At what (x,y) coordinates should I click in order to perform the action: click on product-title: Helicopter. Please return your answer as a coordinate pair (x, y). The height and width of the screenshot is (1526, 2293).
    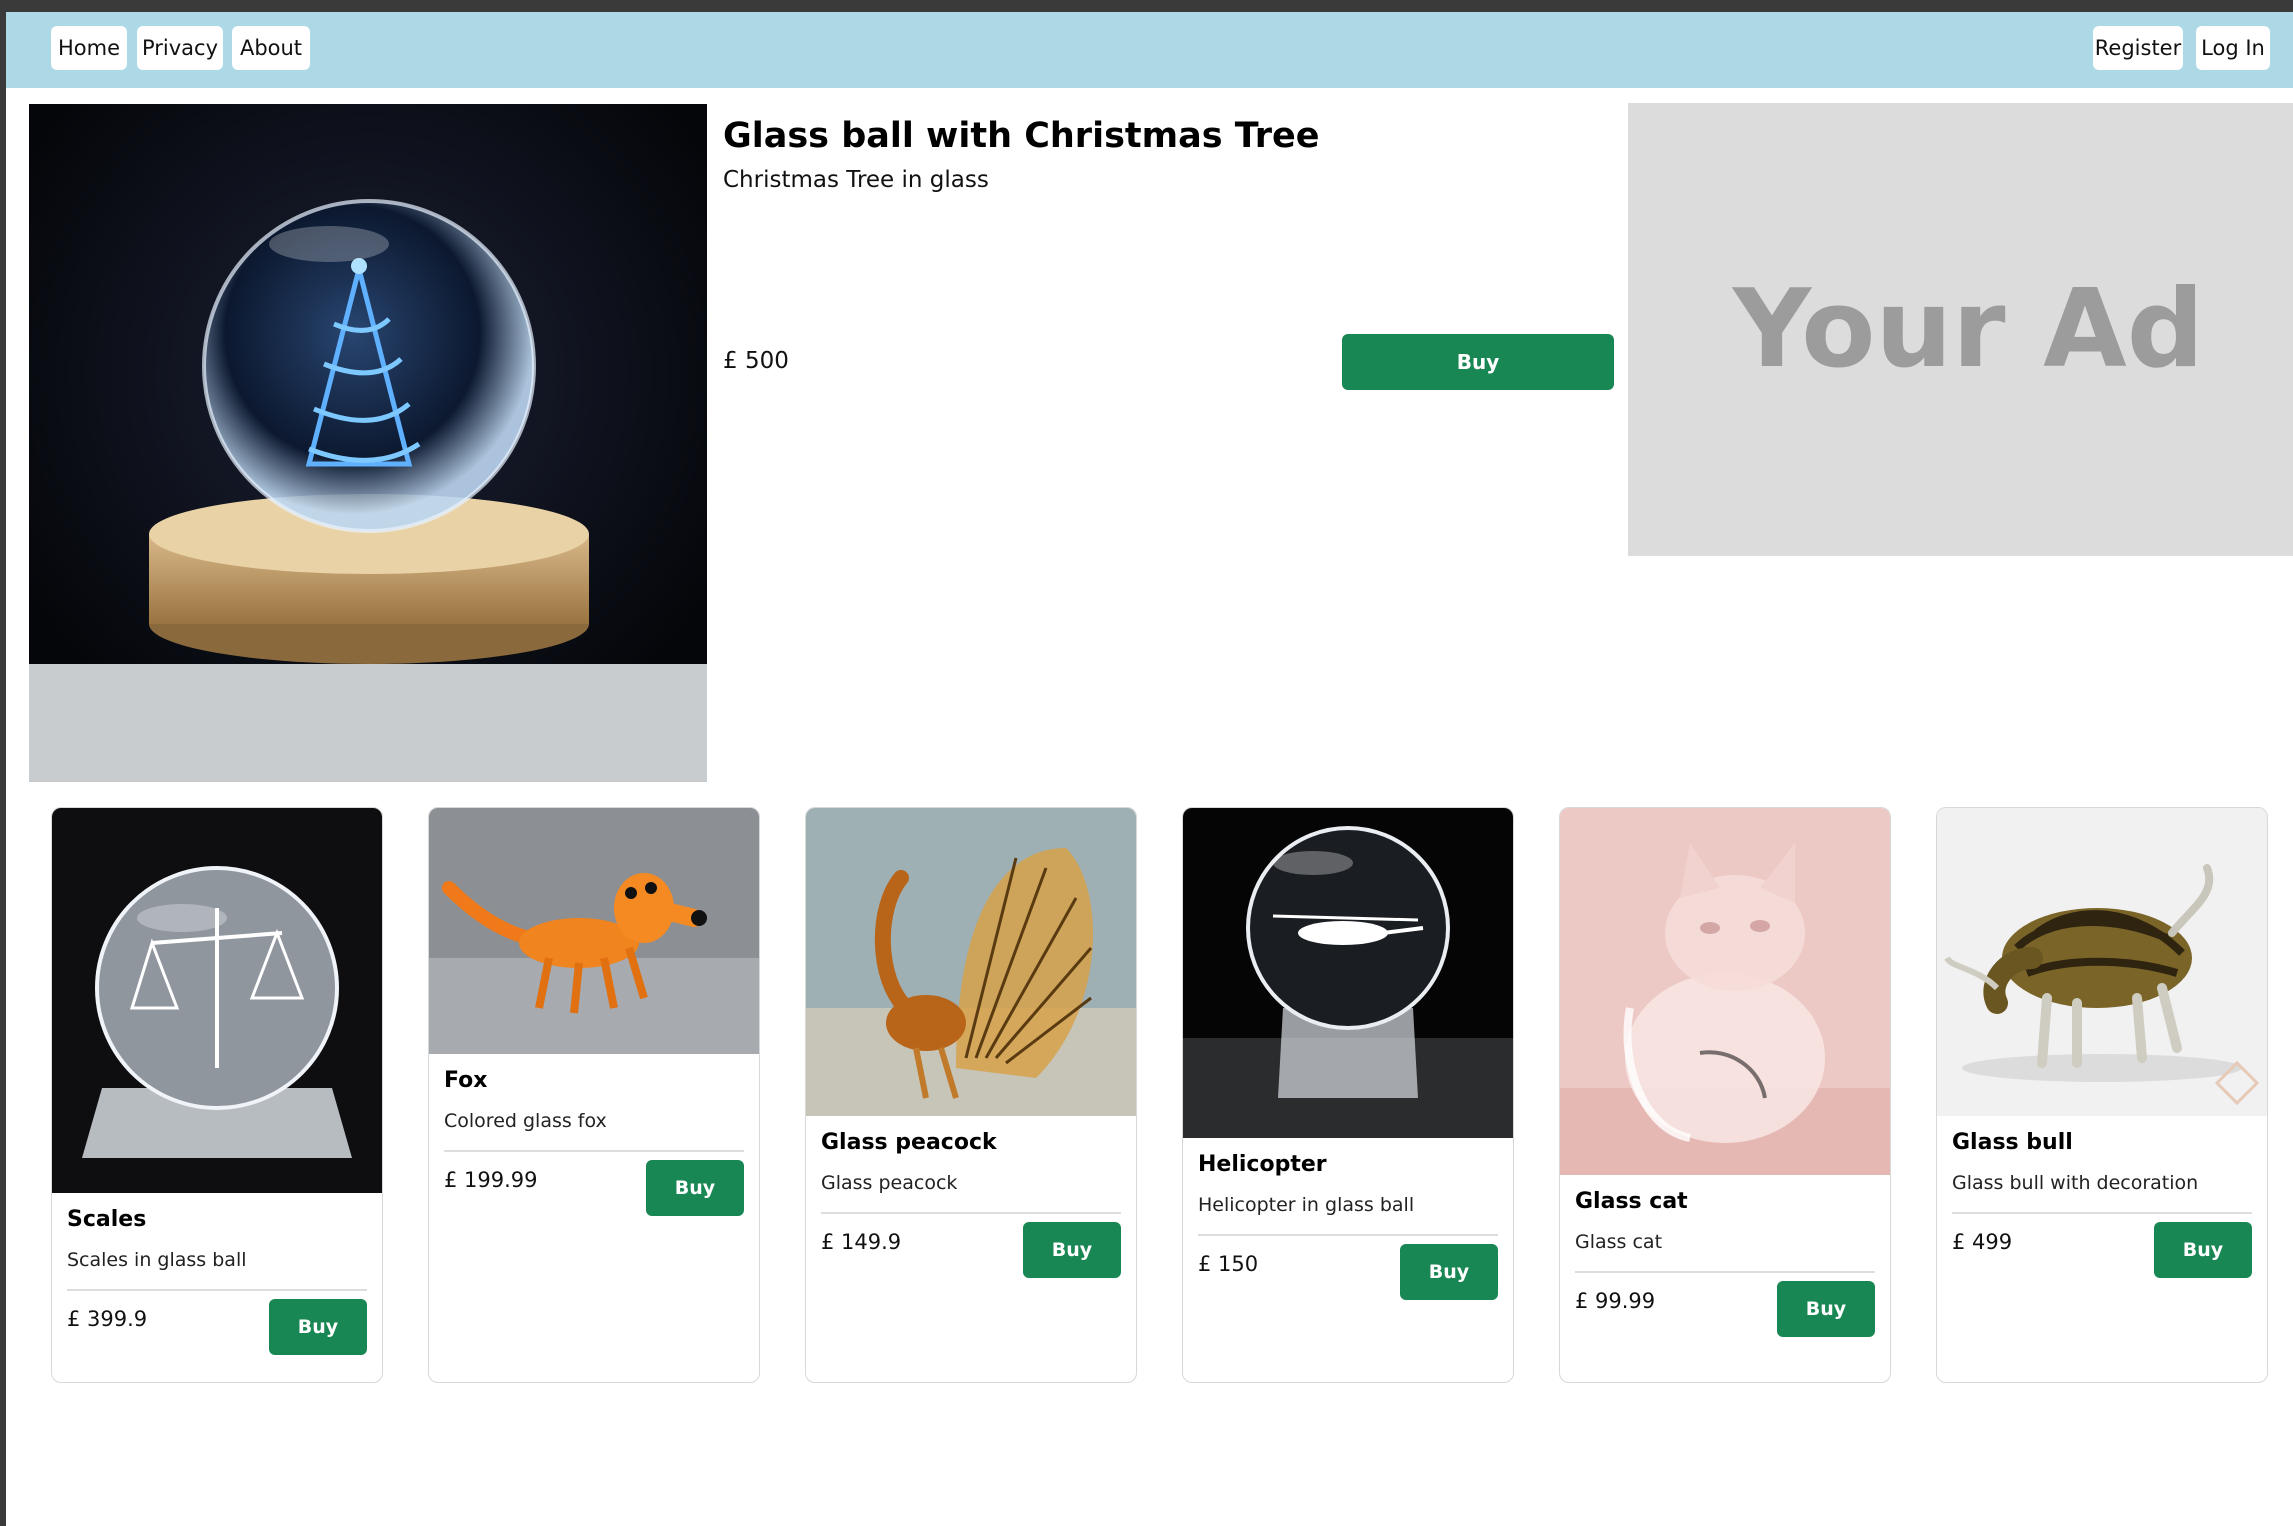
    Looking at the image, I should click on (1262, 1164).